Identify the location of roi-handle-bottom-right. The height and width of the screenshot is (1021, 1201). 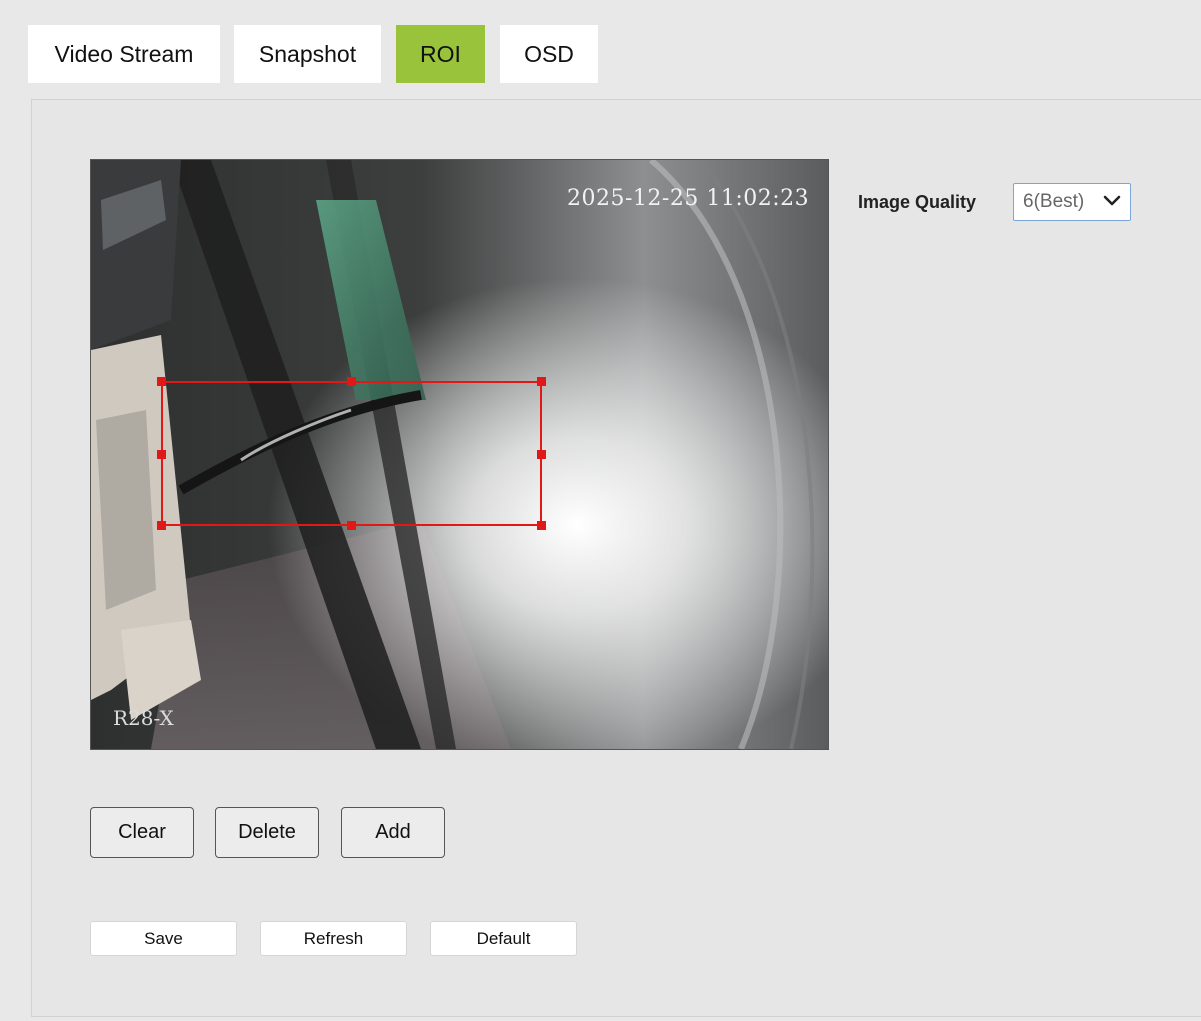
(541, 525).